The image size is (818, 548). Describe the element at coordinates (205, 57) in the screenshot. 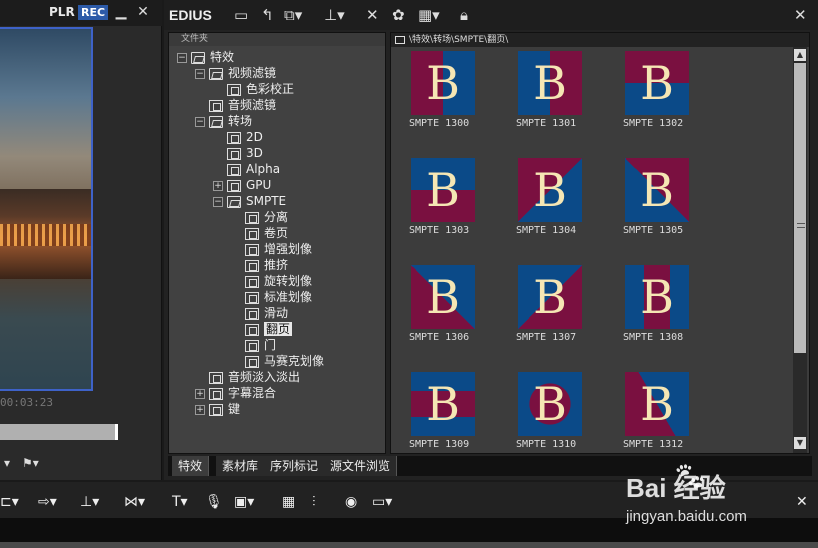

I see `tree-item: − 特效` at that location.